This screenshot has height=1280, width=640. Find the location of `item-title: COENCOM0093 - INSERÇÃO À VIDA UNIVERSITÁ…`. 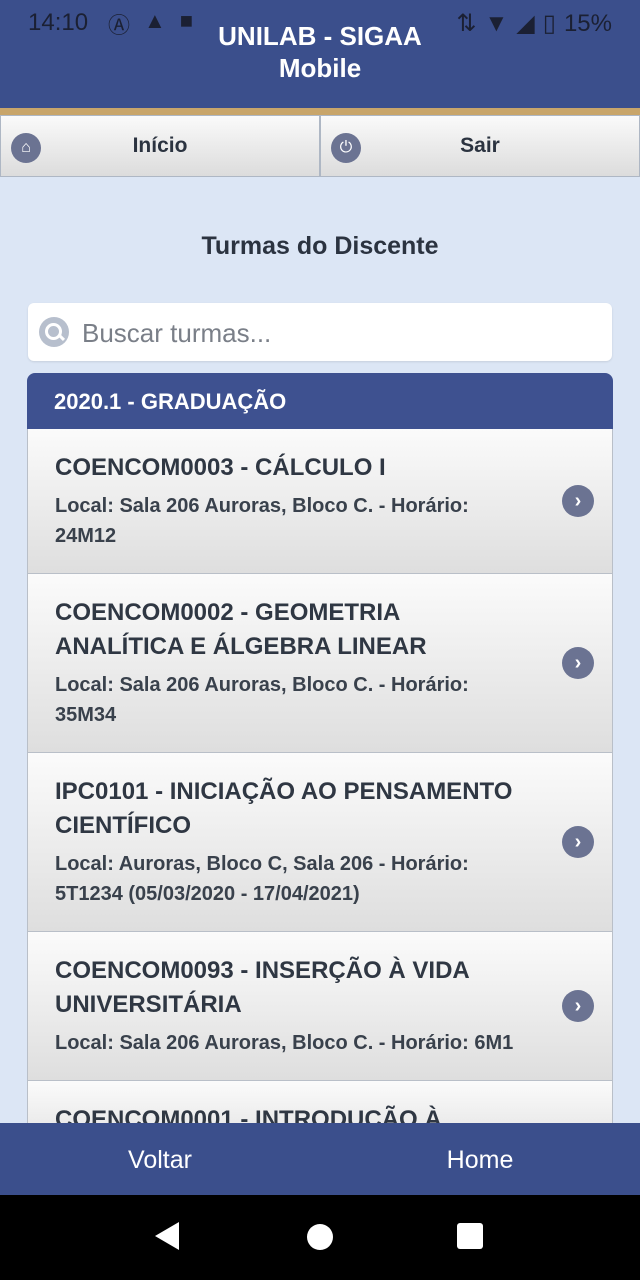

item-title: COENCOM0093 - INSERÇÃO À VIDA UNIVERSITÁ… is located at coordinates (262, 987).